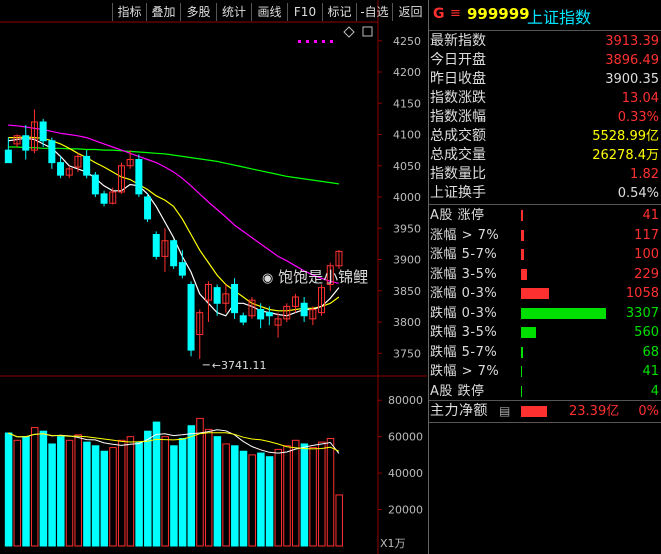 The width and height of the screenshot is (661, 554). What do you see at coordinates (545, 352) in the screenshot?
I see `breadth-row: 跌幅 5-7% 68` at bounding box center [545, 352].